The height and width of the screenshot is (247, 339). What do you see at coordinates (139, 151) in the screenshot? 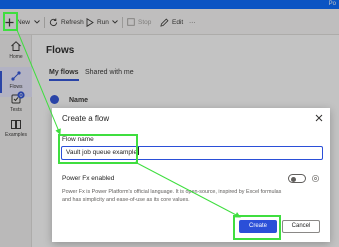
I see `text-caret` at bounding box center [139, 151].